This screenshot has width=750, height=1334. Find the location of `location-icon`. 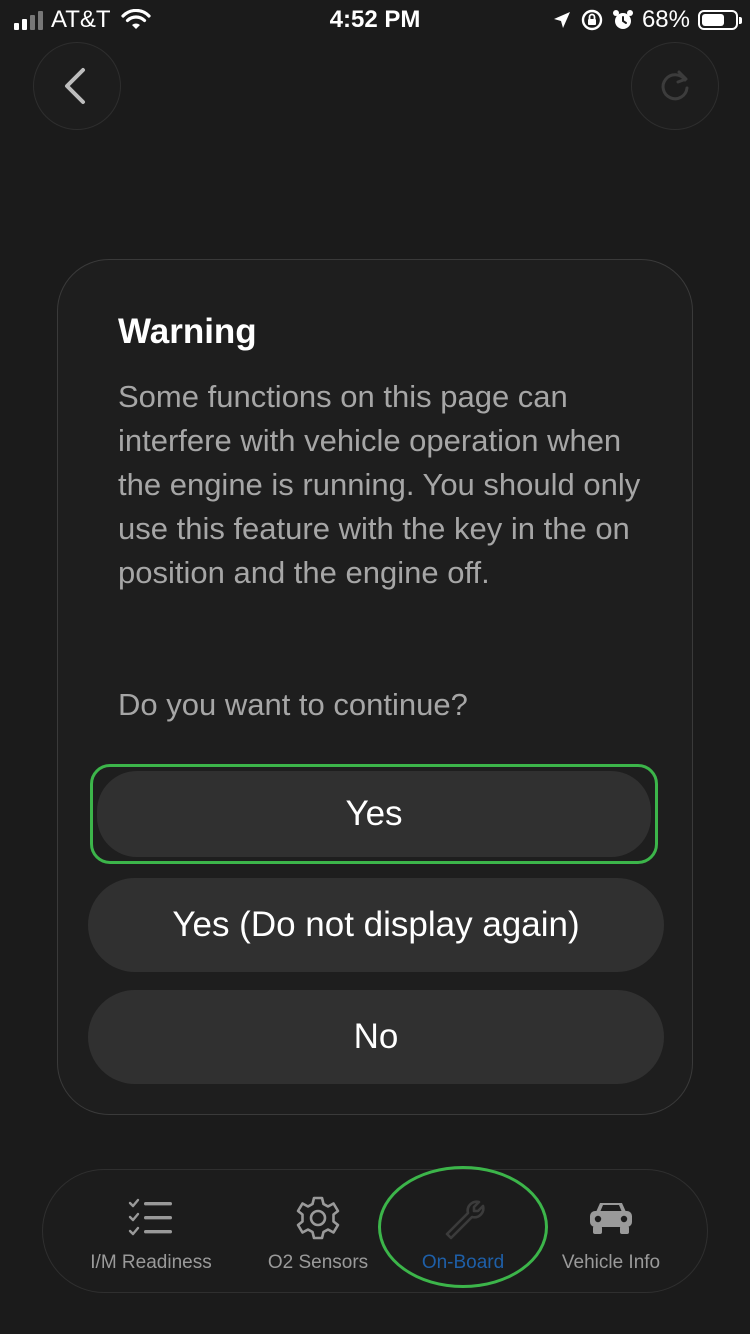

location-icon is located at coordinates (561, 20).